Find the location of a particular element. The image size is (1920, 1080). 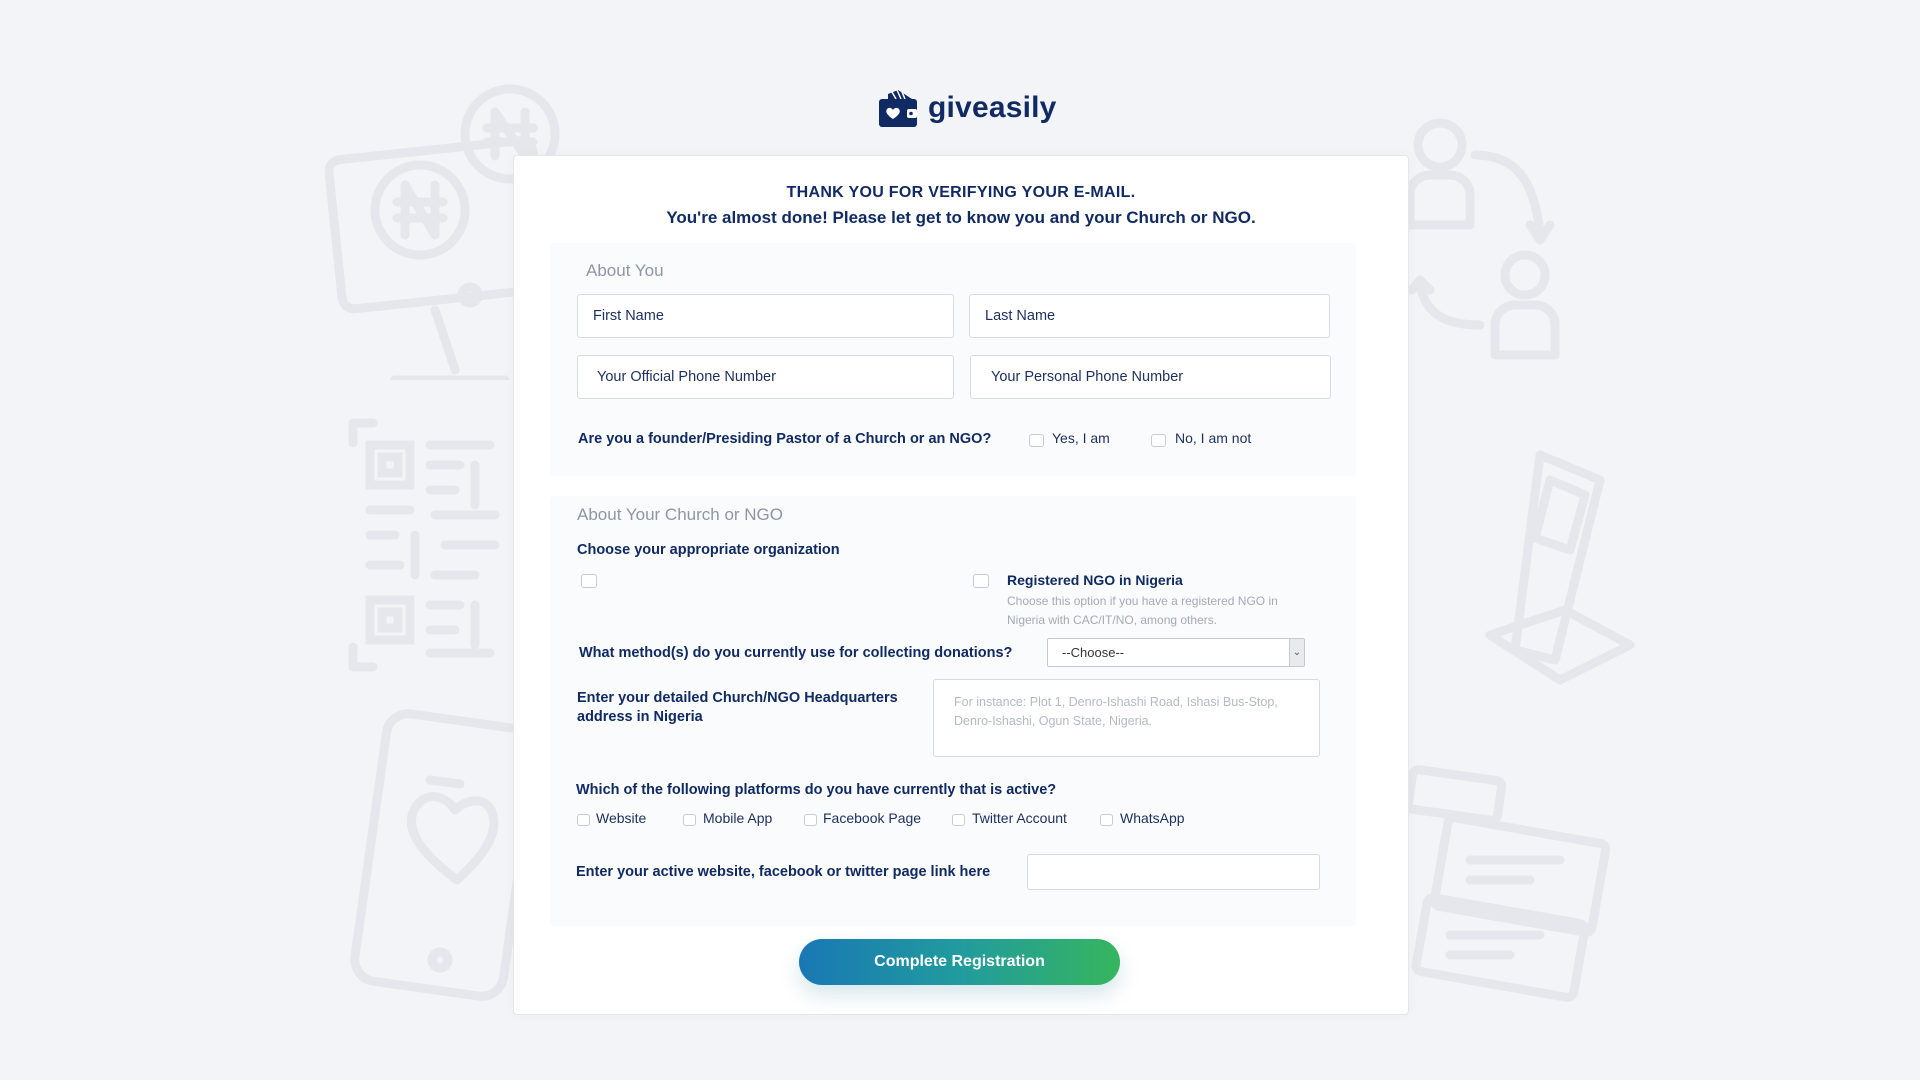

page-link-input is located at coordinates (1173, 872).